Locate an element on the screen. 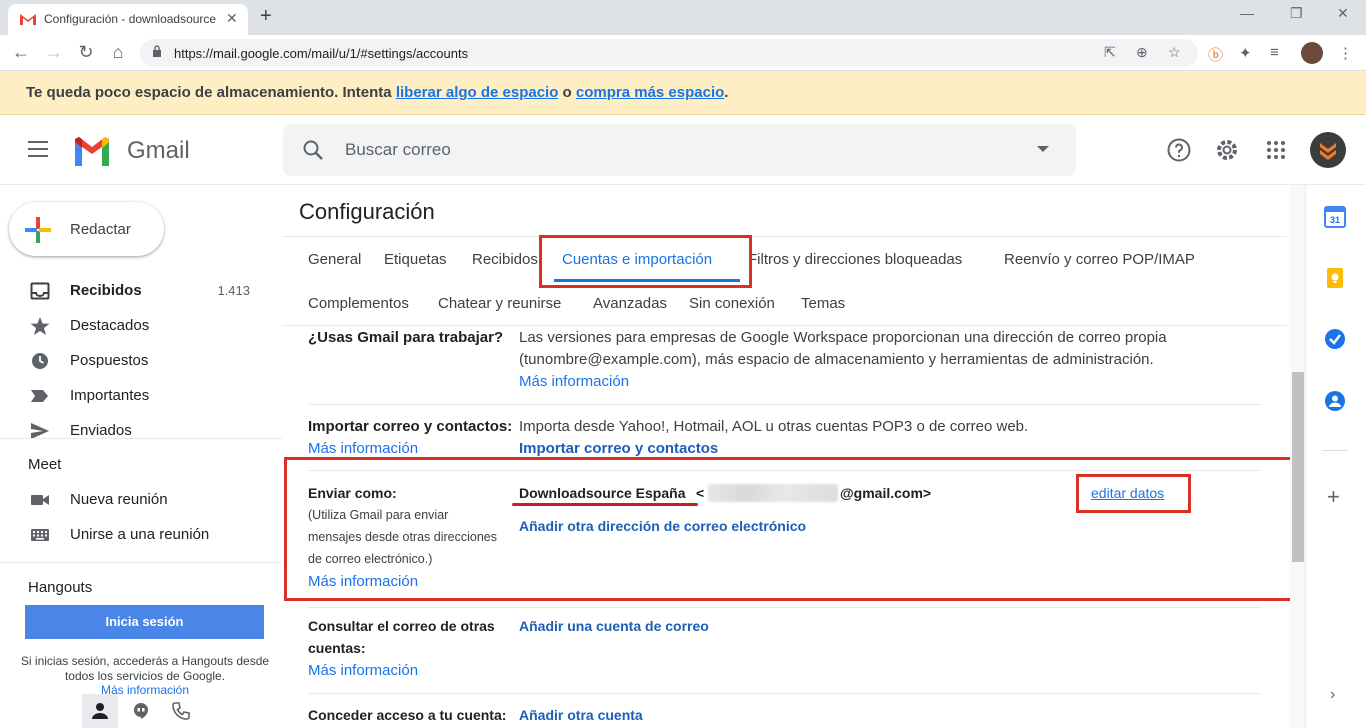 This screenshot has height=728, width=1366. inbox-icon is located at coordinates (40, 291).